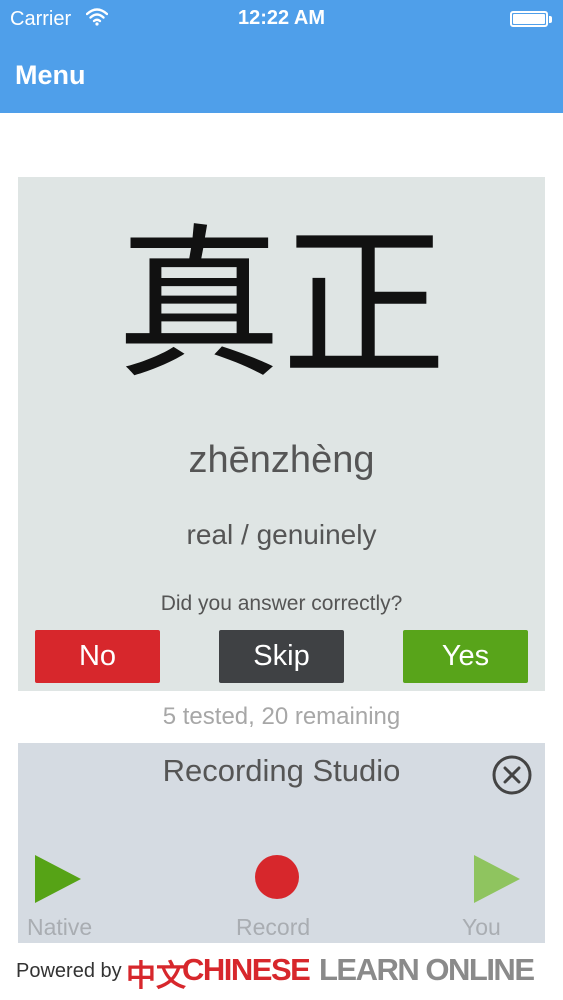  Describe the element at coordinates (465, 656) in the screenshot. I see `yes-button: Yes` at that location.